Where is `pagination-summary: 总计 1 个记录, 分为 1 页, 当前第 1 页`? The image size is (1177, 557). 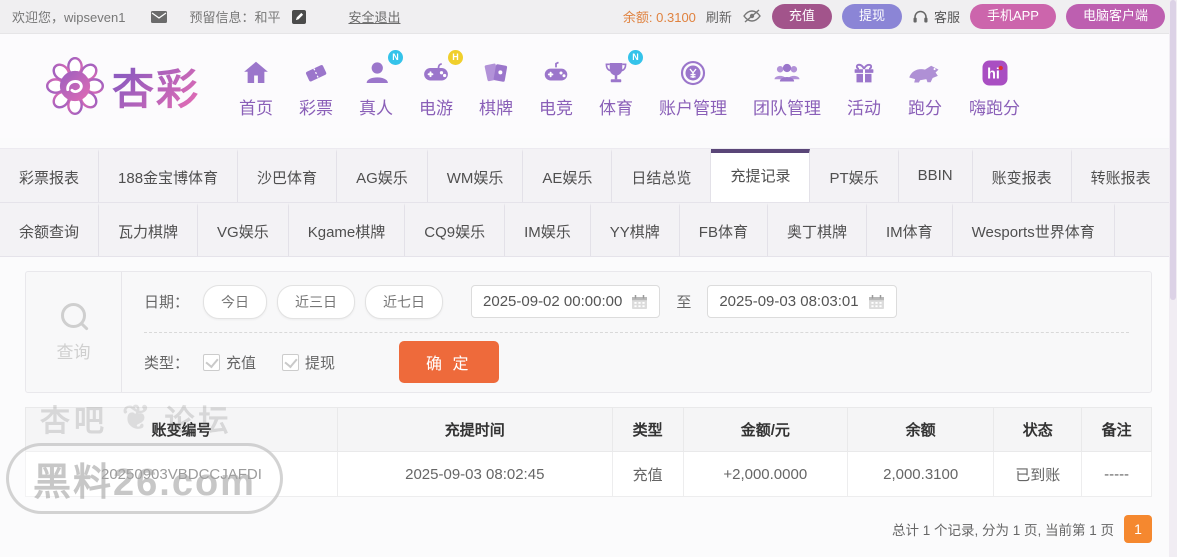
pagination-summary: 总计 1 个记录, 分为 1 页, 当前第 1 页 is located at coordinates (1002, 530).